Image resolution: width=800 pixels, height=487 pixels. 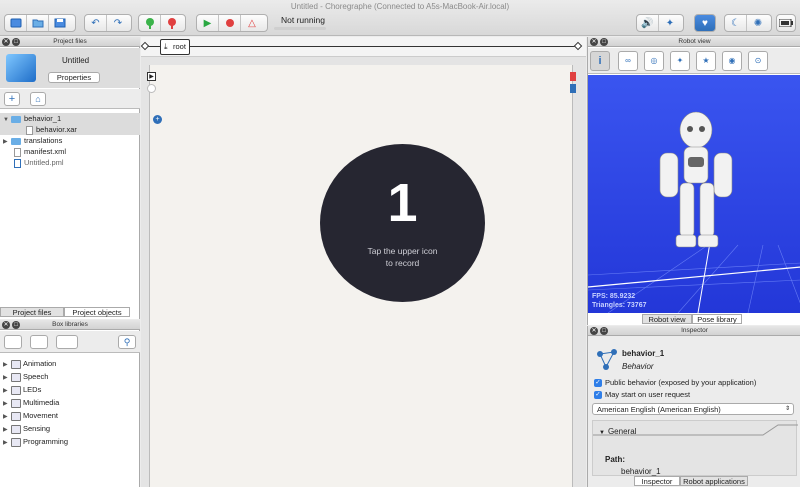 I want to click on record-hint-line-2: to record, so click(x=402, y=263).